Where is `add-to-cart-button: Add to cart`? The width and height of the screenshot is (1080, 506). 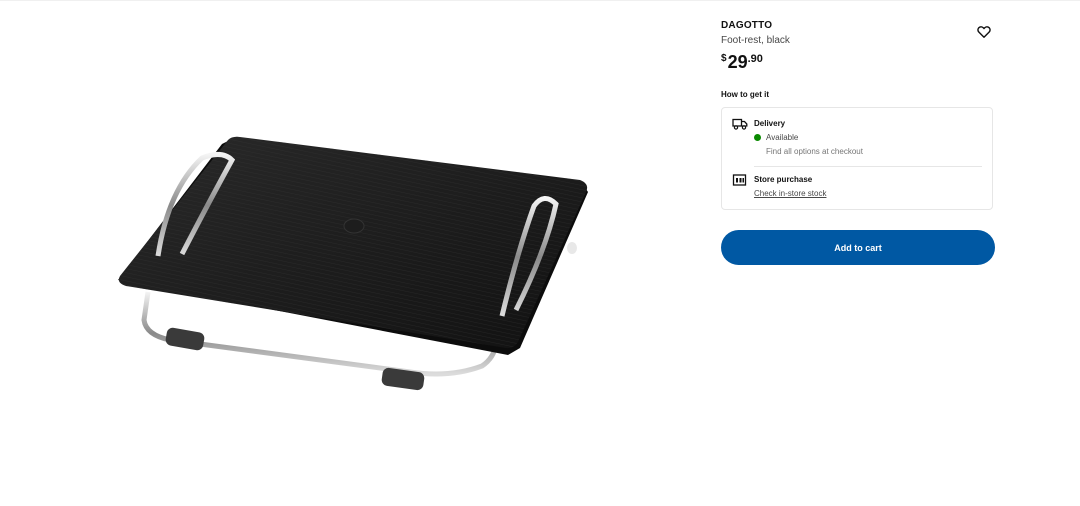
add-to-cart-button: Add to cart is located at coordinates (858, 247).